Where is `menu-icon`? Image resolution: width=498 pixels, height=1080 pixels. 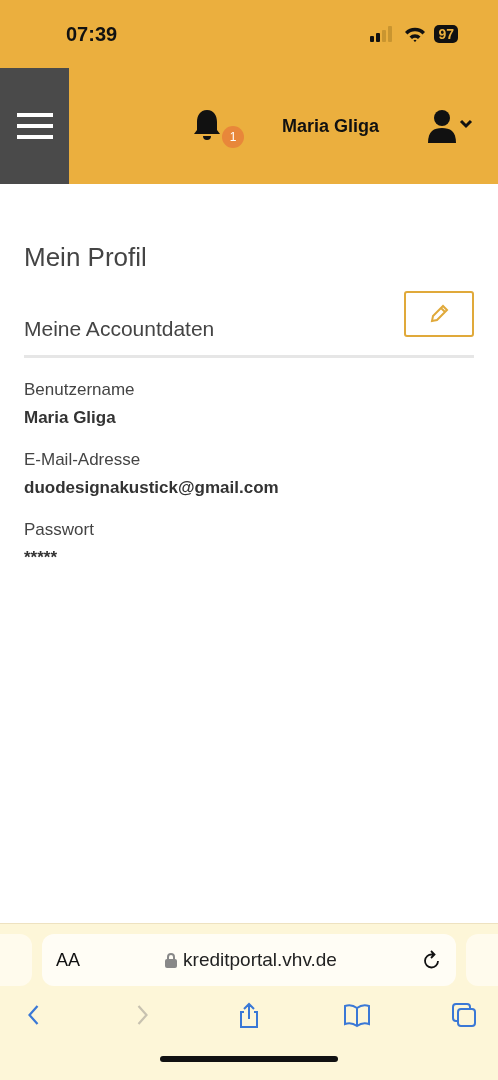 menu-icon is located at coordinates (34, 126).